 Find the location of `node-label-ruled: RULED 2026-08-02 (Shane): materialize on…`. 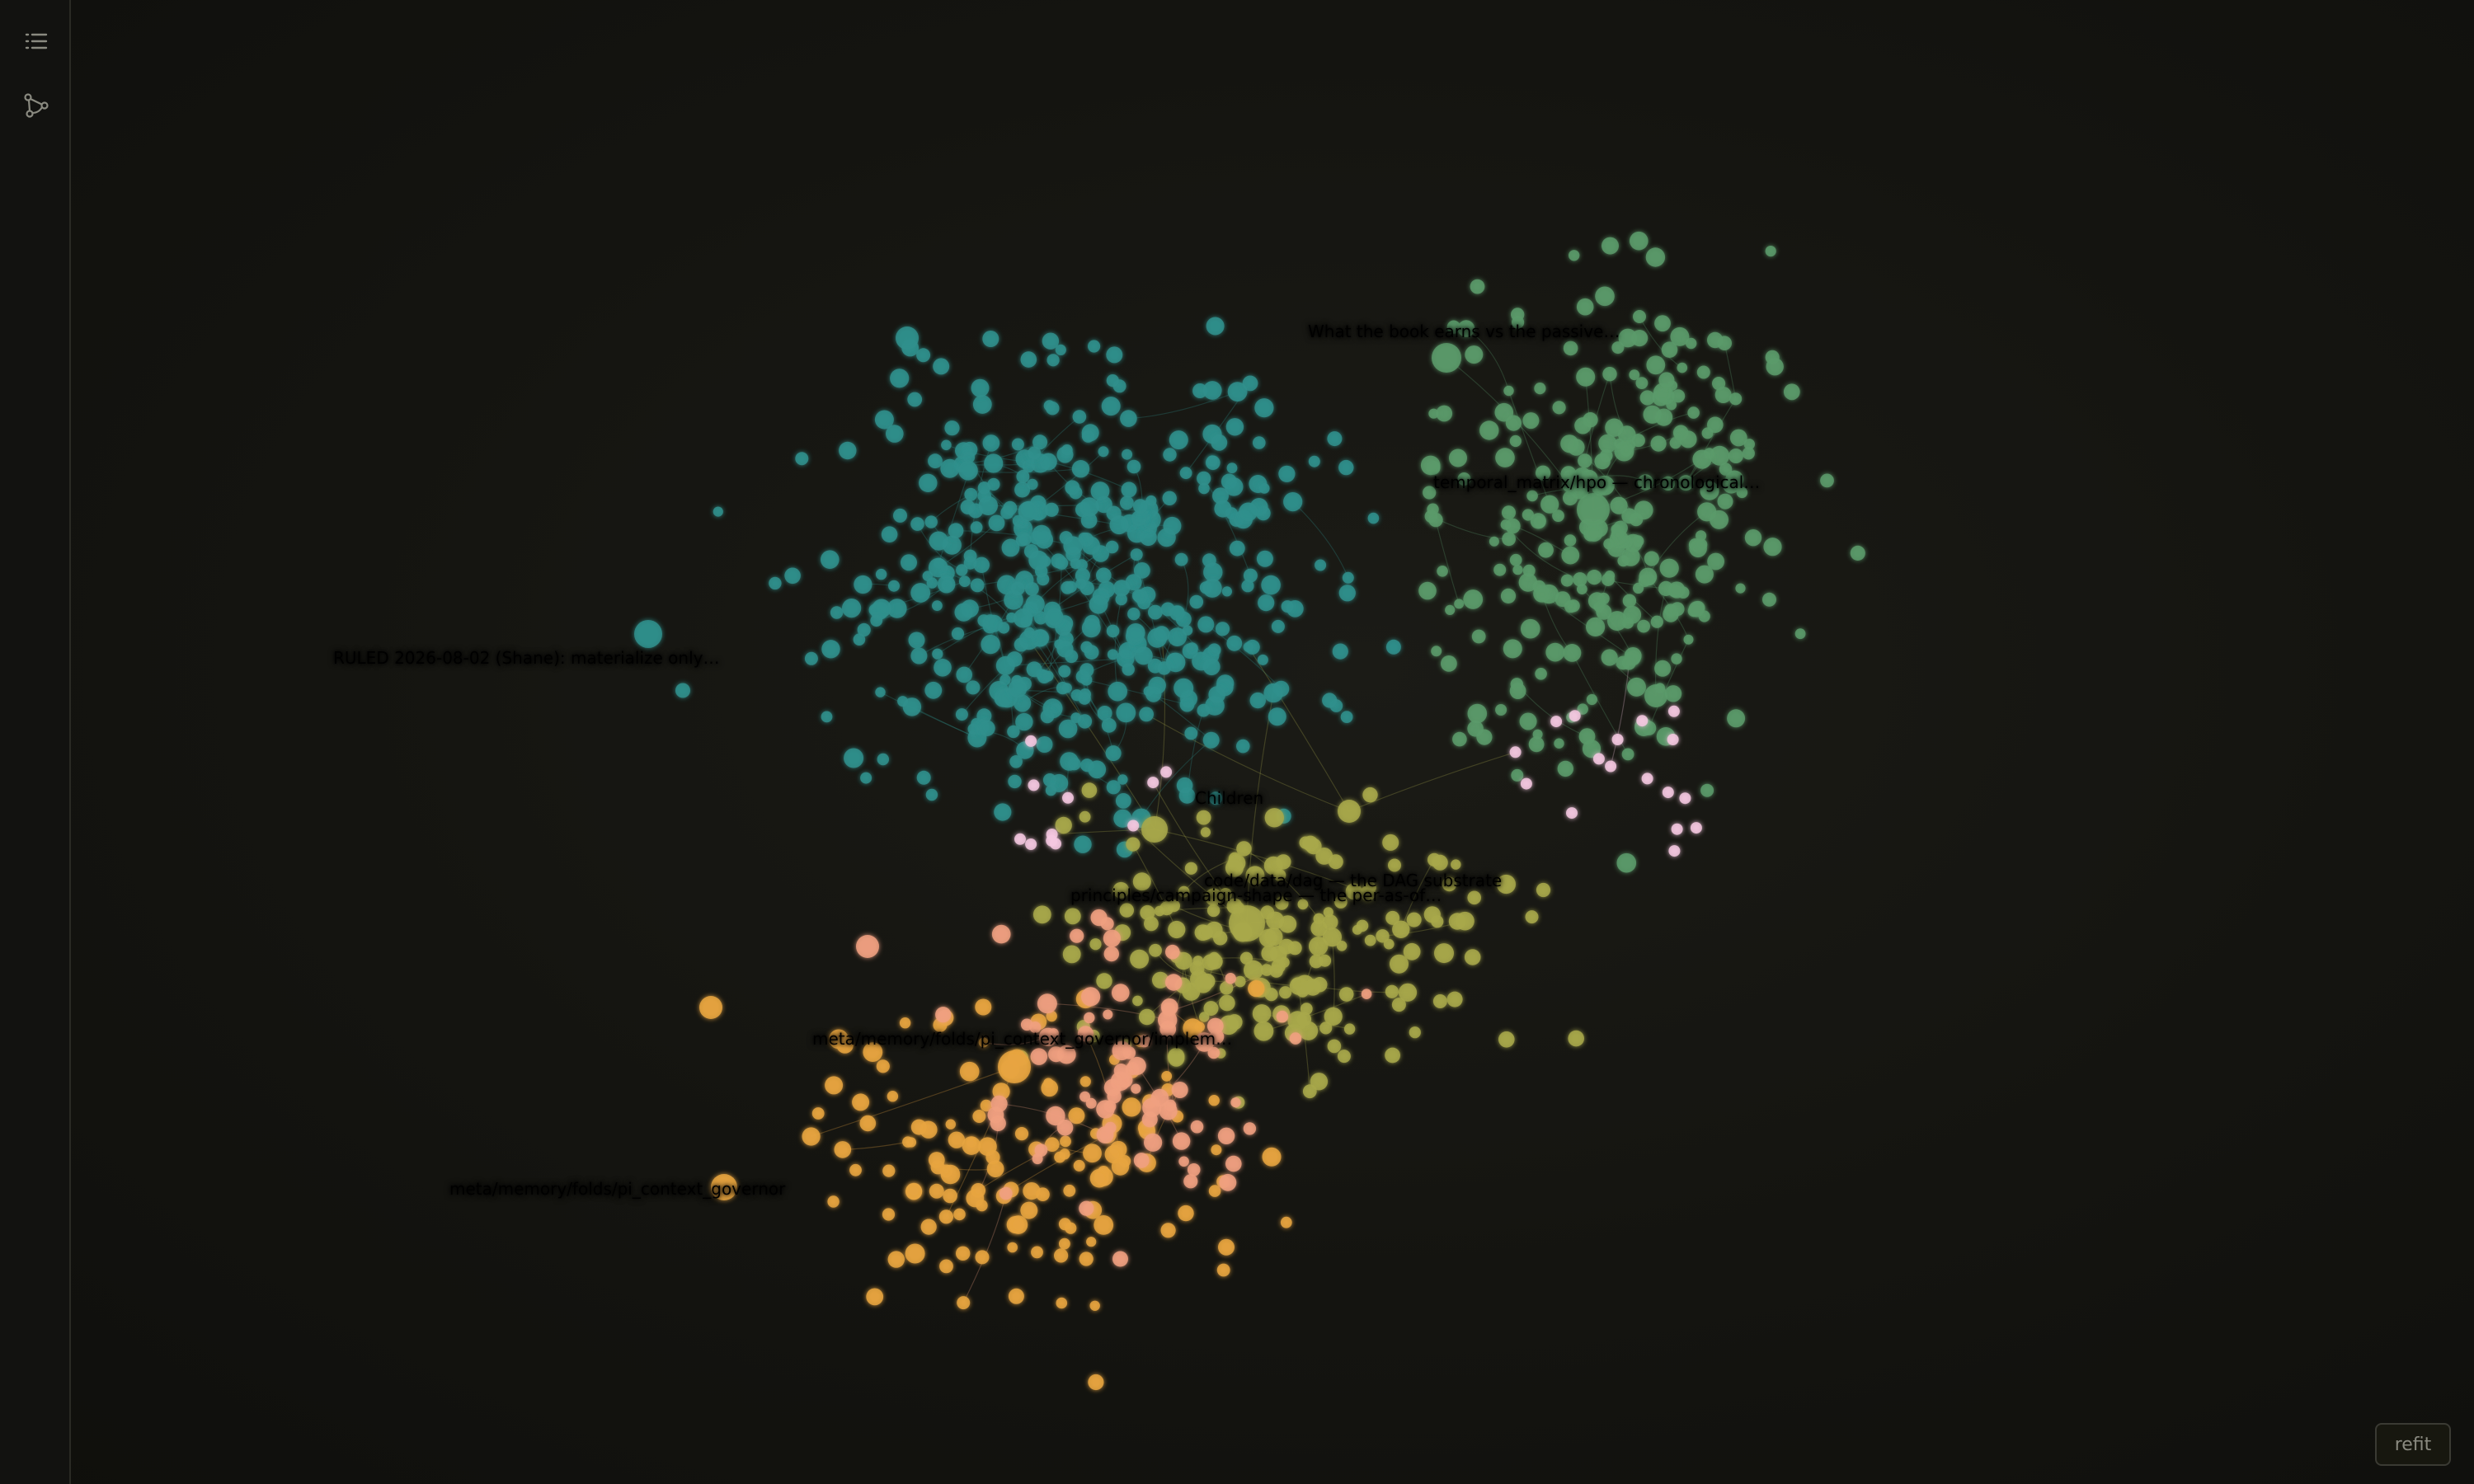

node-label-ruled: RULED 2026-08-02 (Shane): materialize on… is located at coordinates (526, 658).